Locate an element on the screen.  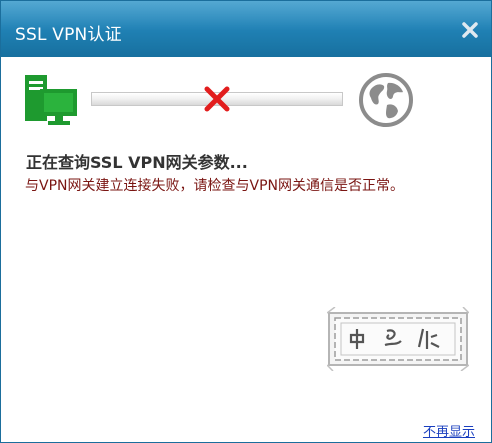
error-message: 与VPN网关建立连接失败，请检查与VPN网关通信是否正常。 is located at coordinates (214, 186).